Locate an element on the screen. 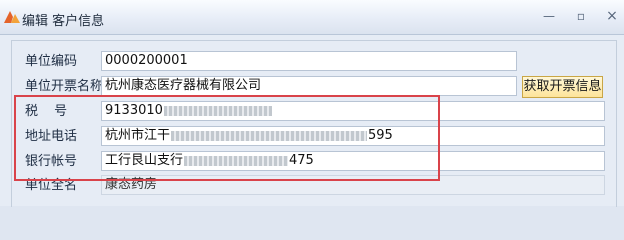 The image size is (624, 240). unit-code-field: 0000200001 is located at coordinates (309, 61).